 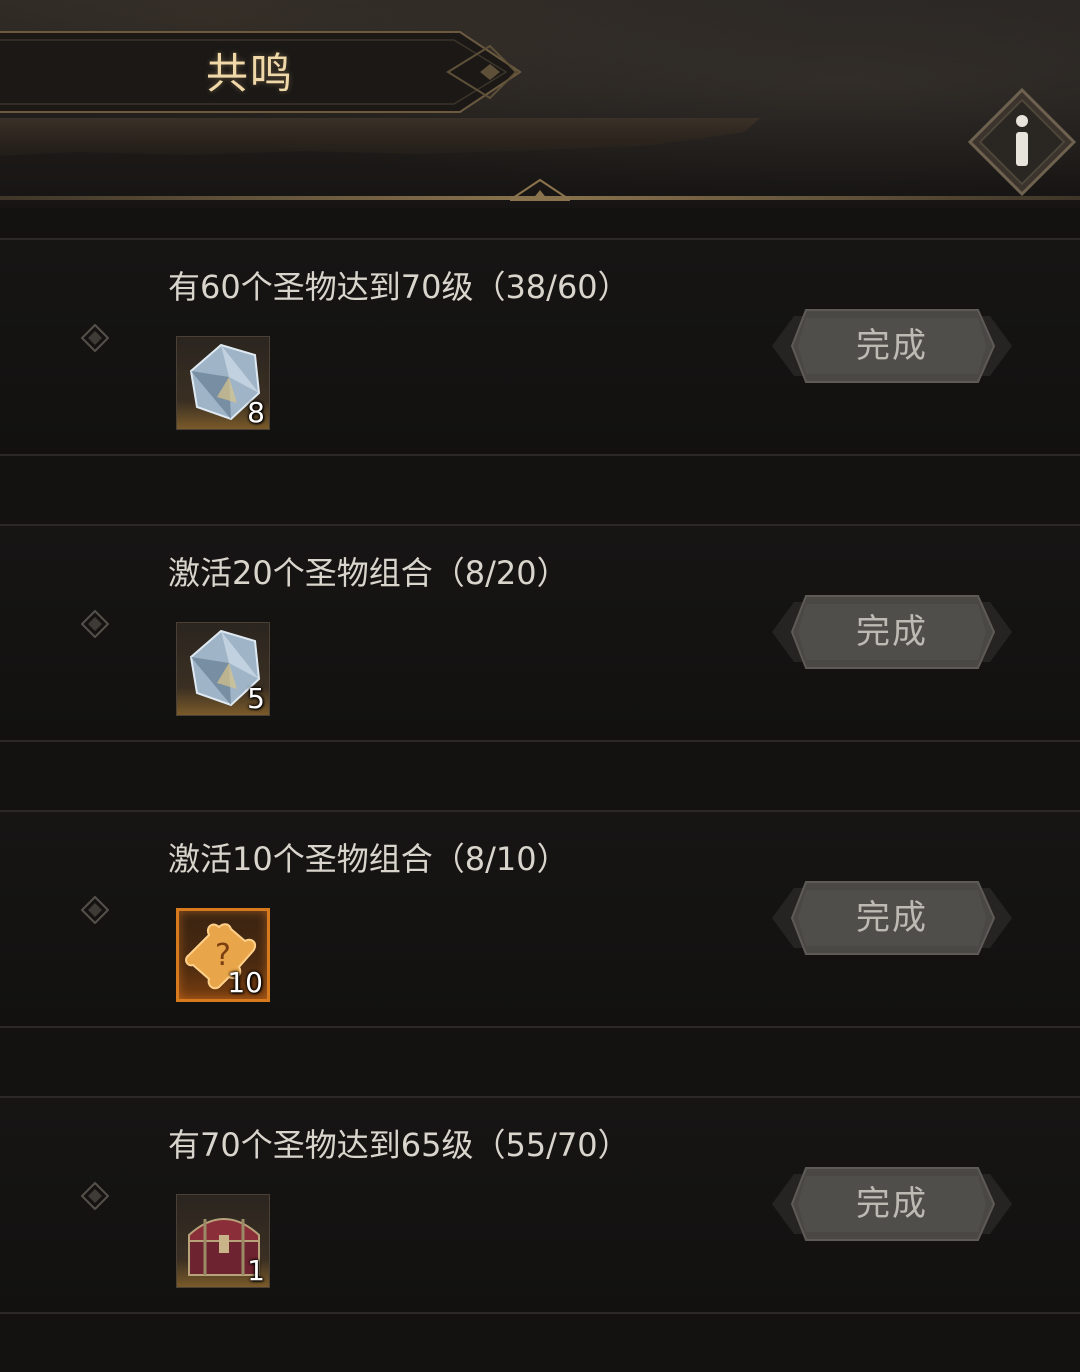 I want to click on quest-title: 有60个圣物达到70级（38/60）, so click(x=399, y=287).